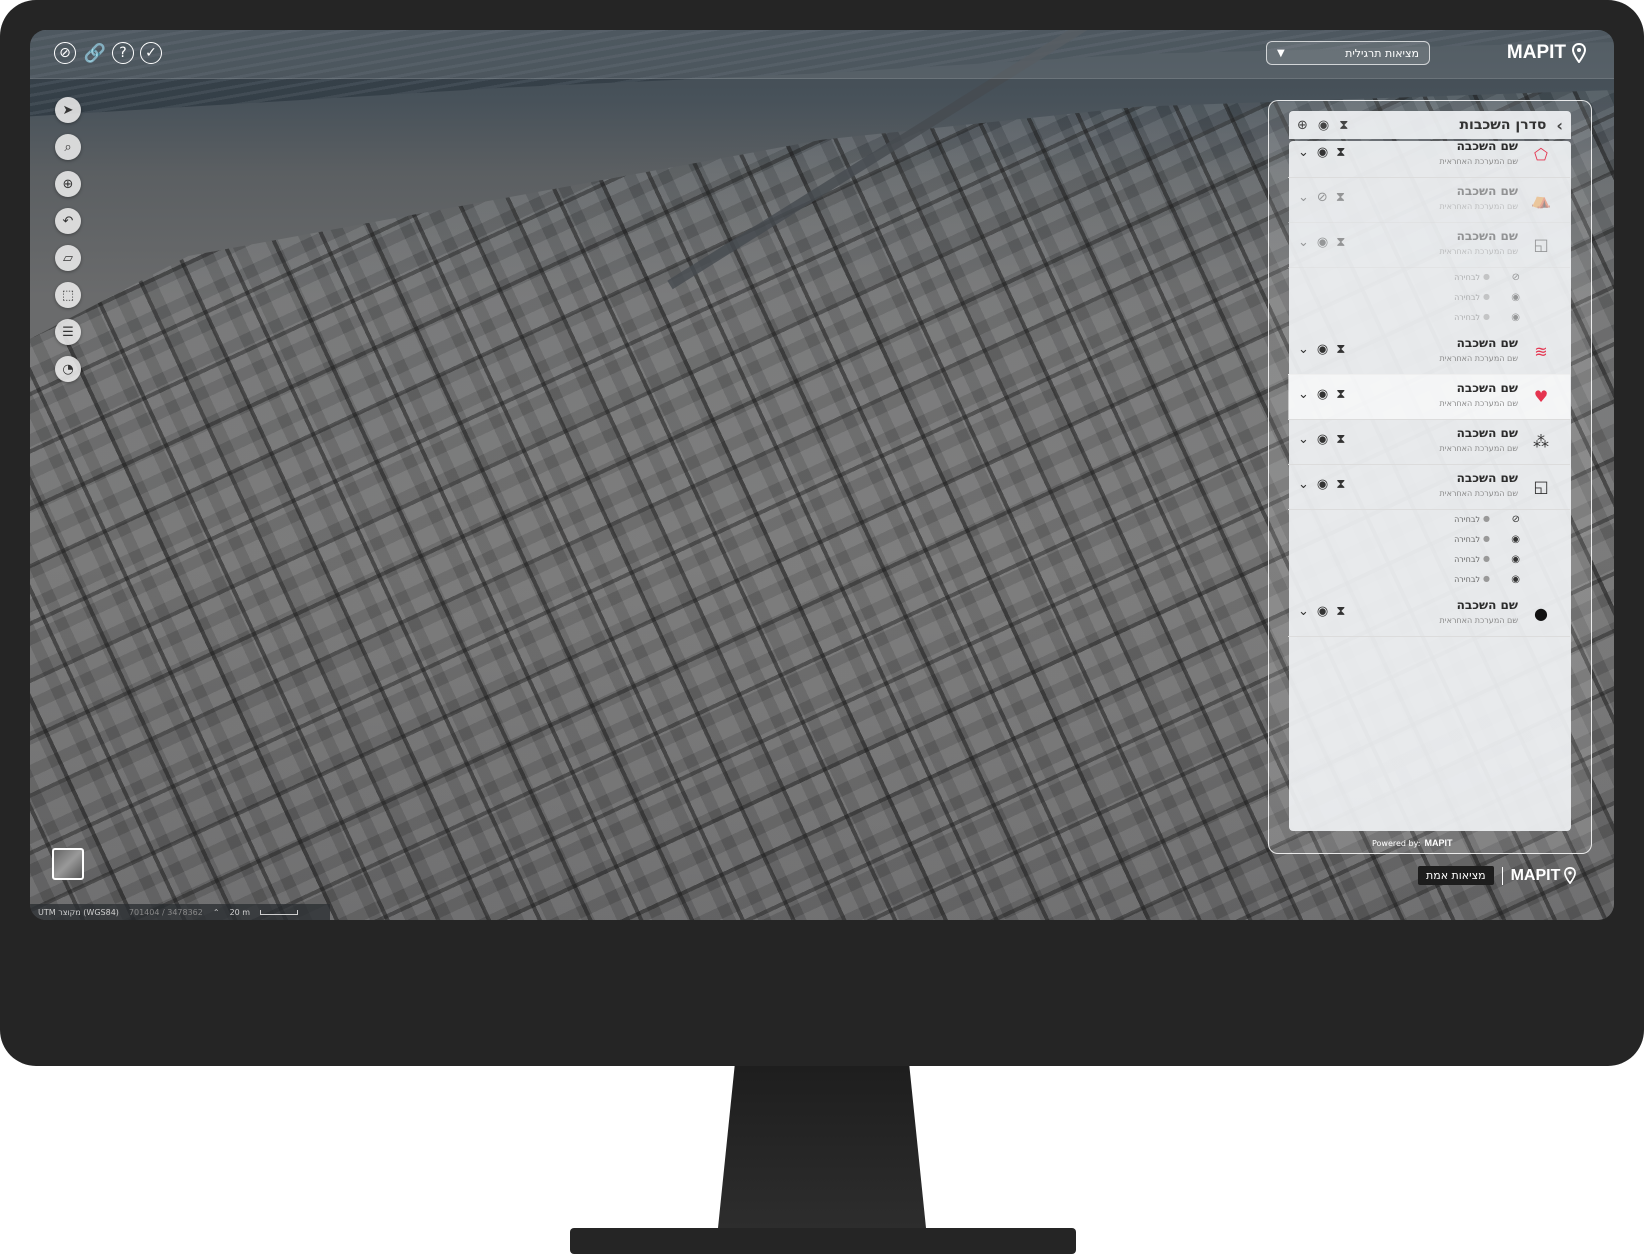 This screenshot has width=1644, height=1254. Describe the element at coordinates (279, 912) in the screenshot. I see `scale-bar` at that location.